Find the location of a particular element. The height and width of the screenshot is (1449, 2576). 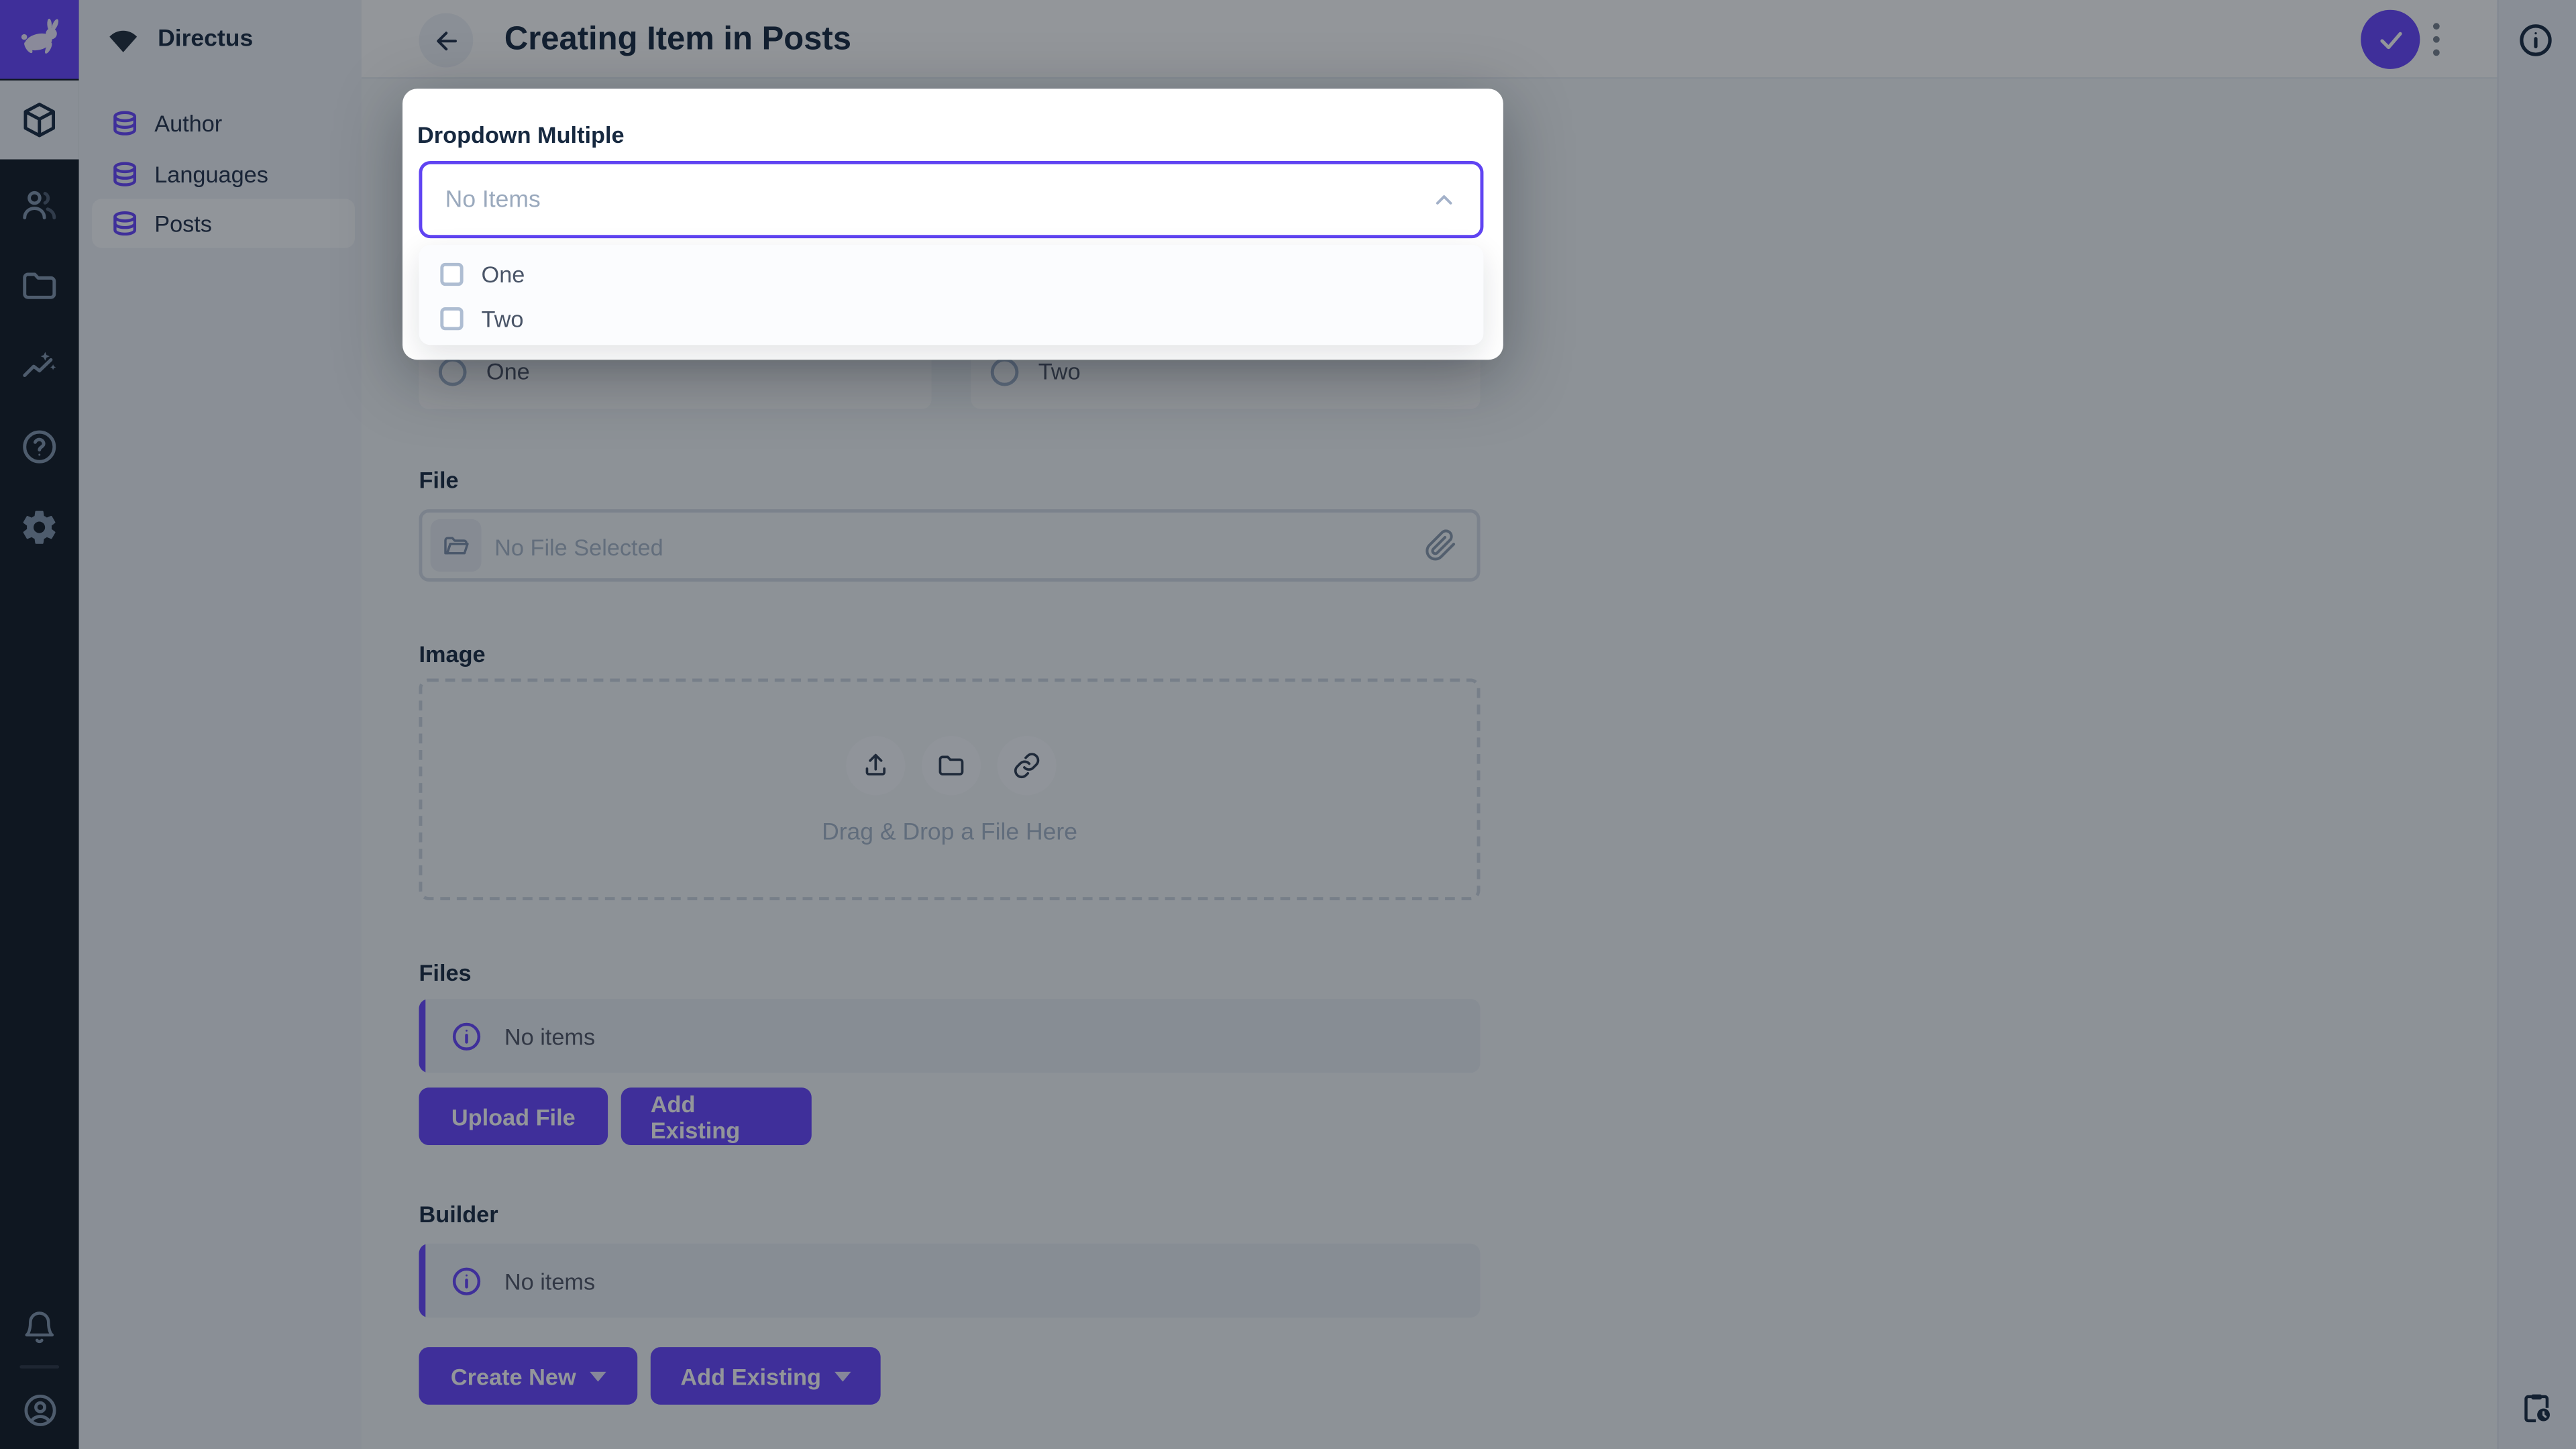

option-label: Two is located at coordinates (502, 318).